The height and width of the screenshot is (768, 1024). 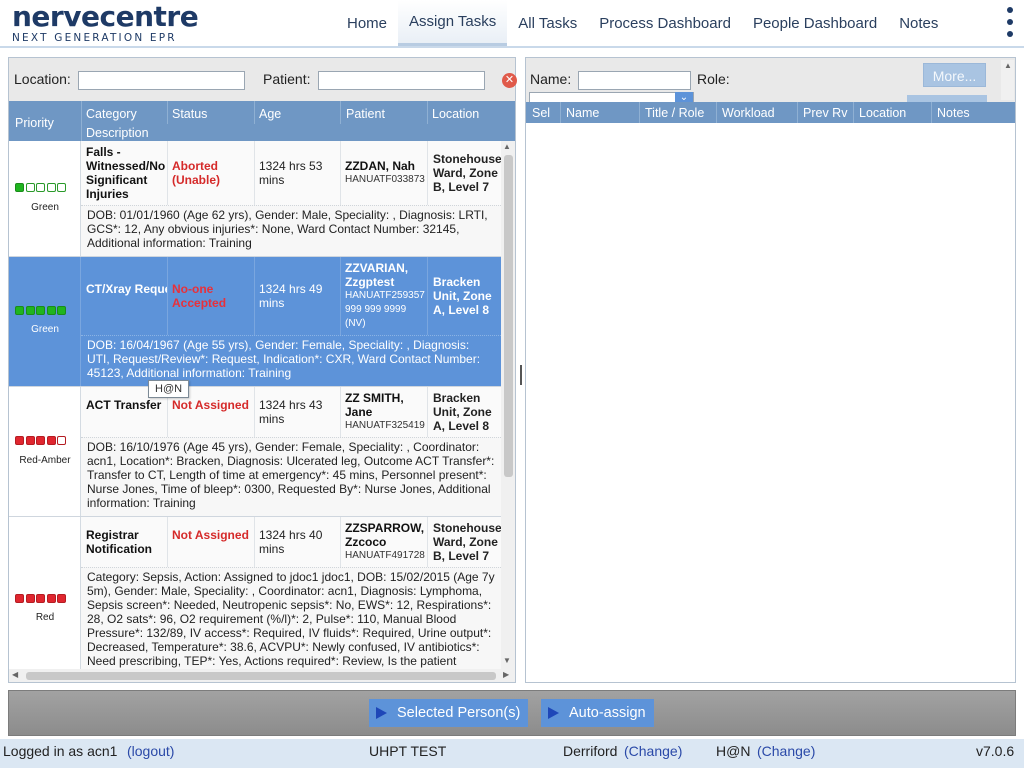 What do you see at coordinates (387, 173) in the screenshot?
I see `task-patient: ZZDAN, Nah HANUATF033873` at bounding box center [387, 173].